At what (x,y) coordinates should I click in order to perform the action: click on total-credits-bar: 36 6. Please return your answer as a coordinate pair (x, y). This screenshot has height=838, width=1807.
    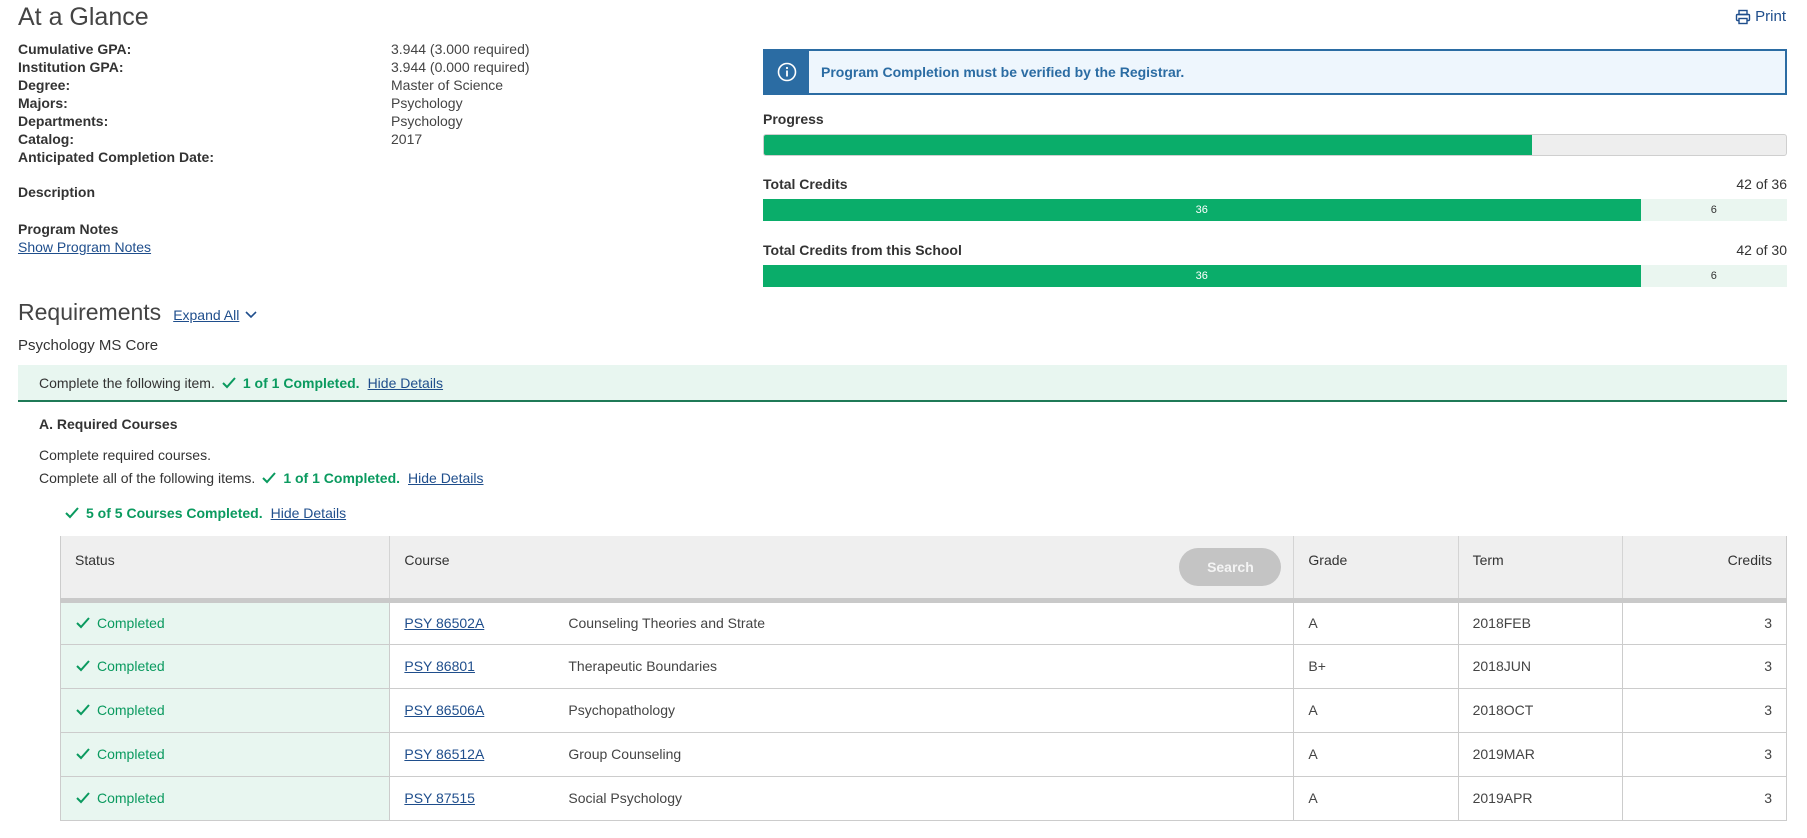
    Looking at the image, I should click on (1275, 210).